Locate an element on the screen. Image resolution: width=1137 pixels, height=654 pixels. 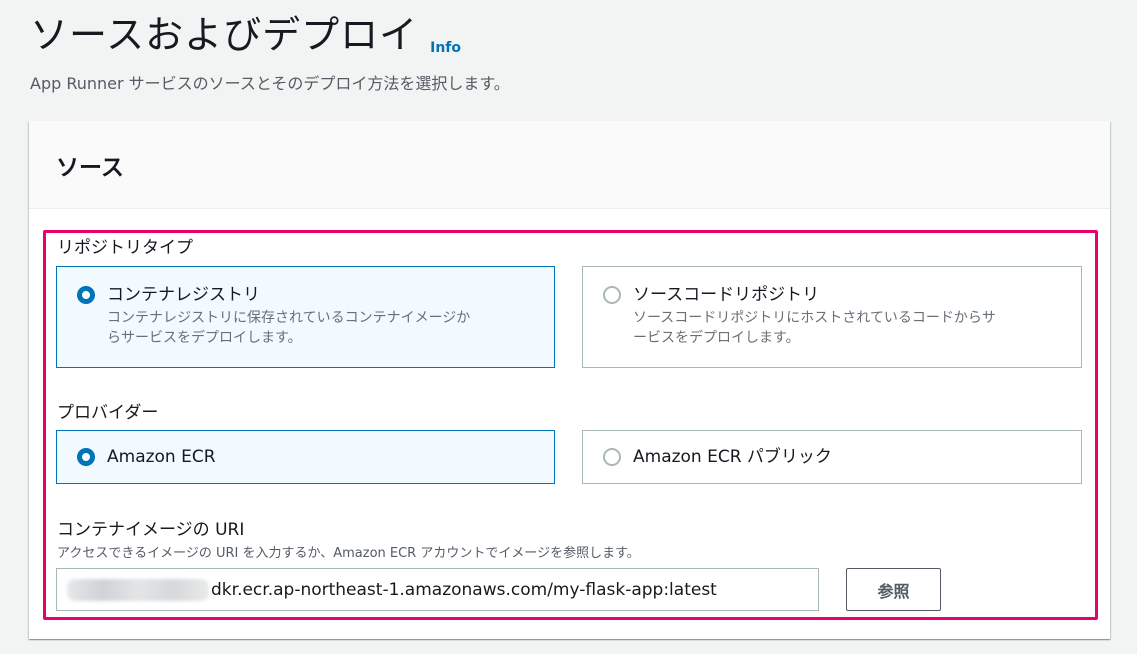
image-uri-label: コンテナイメージの URI is located at coordinates (151, 530).